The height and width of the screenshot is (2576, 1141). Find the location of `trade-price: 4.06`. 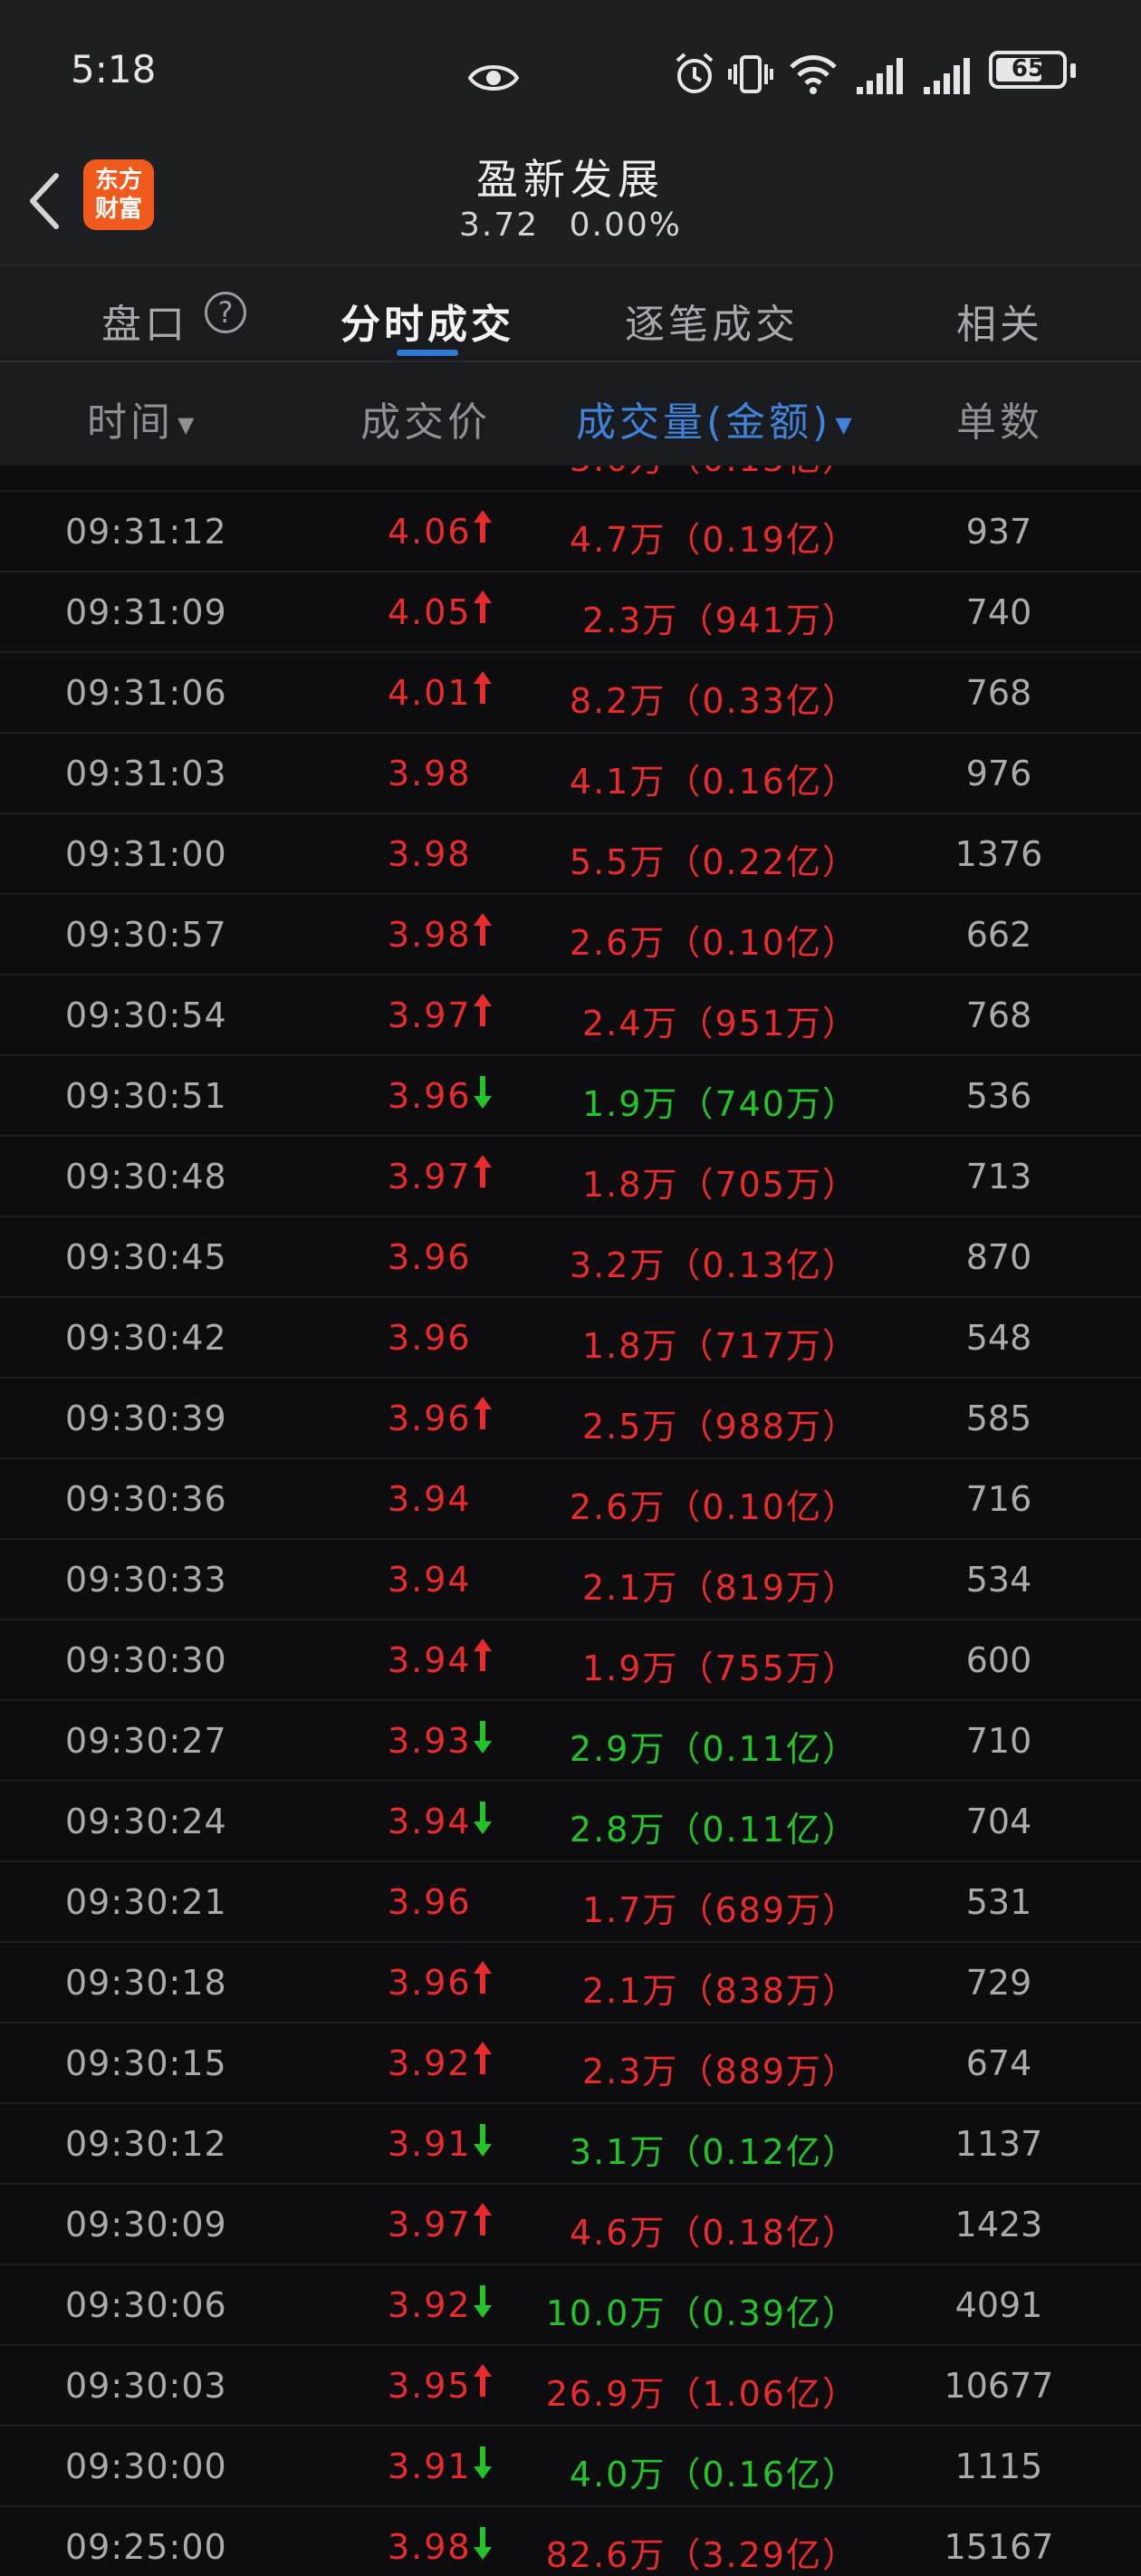

trade-price: 4.06 is located at coordinates (430, 532).